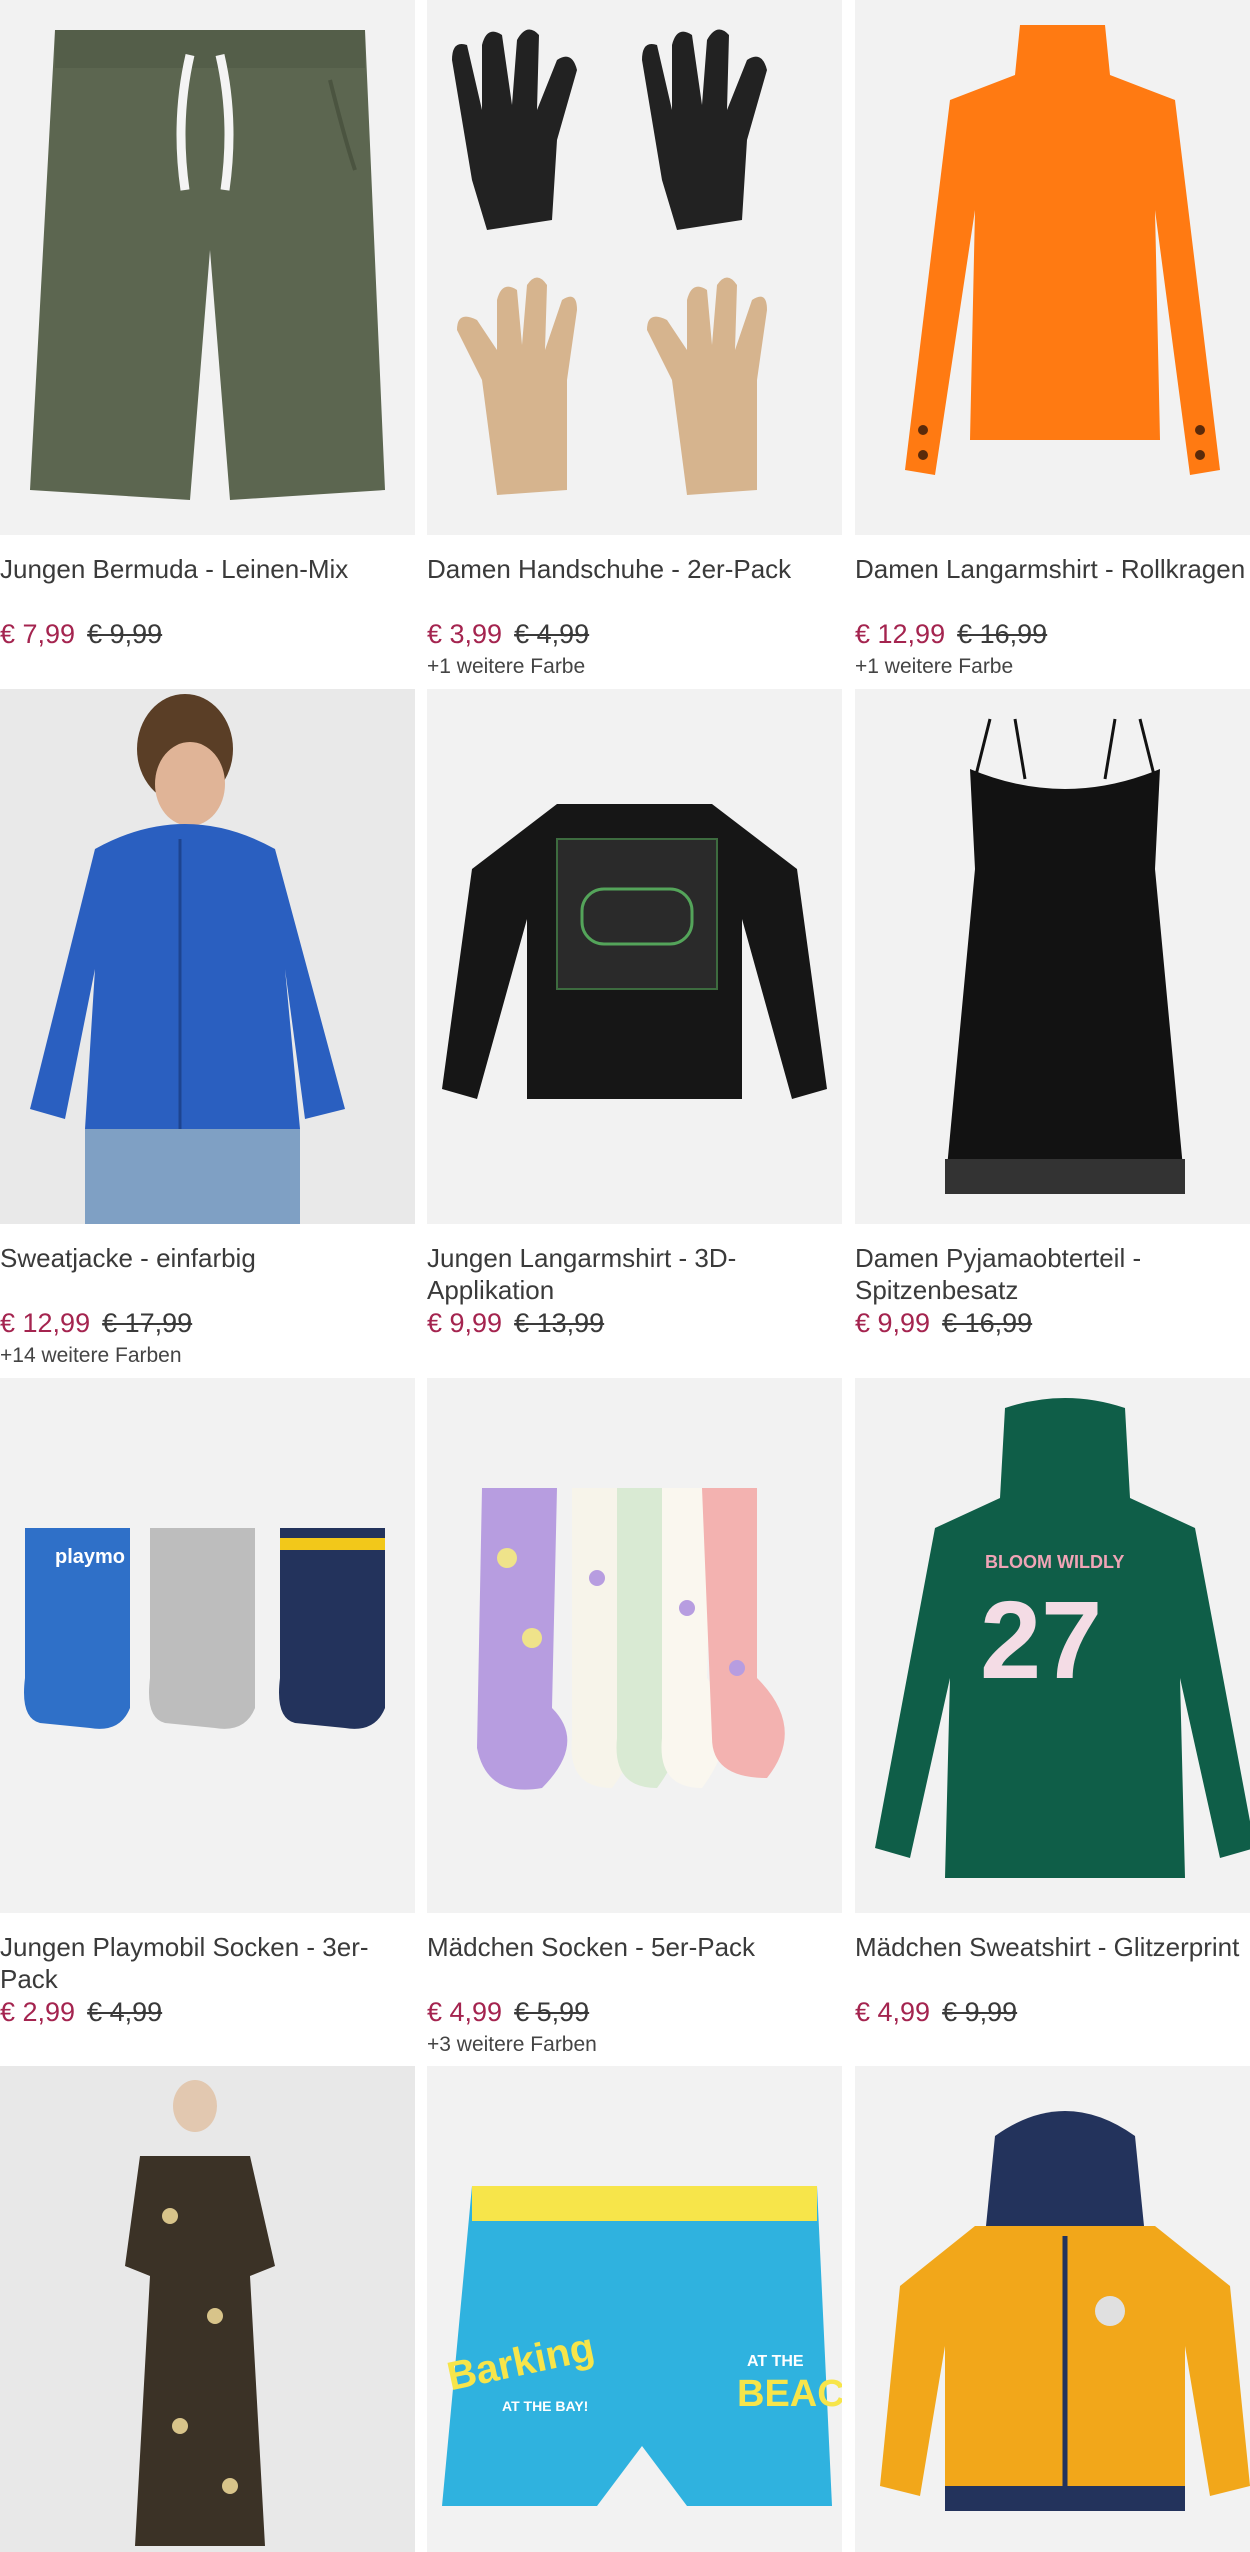 Image resolution: width=1250 pixels, height=2552 pixels. Describe the element at coordinates (634, 634) in the screenshot. I see `price-row: € 3,99 € 4,99` at that location.